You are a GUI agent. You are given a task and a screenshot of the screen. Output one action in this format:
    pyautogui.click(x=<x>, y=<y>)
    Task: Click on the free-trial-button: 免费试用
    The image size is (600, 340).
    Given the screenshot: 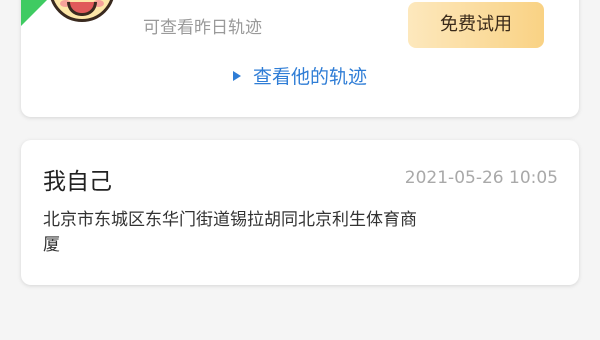 What is the action you would take?
    pyautogui.click(x=476, y=25)
    